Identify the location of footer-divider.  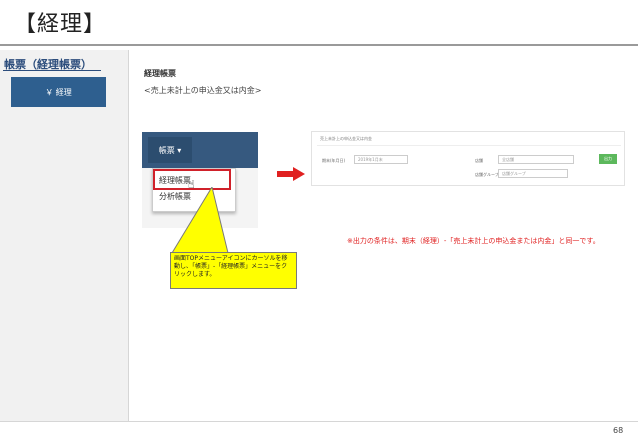
(319, 421).